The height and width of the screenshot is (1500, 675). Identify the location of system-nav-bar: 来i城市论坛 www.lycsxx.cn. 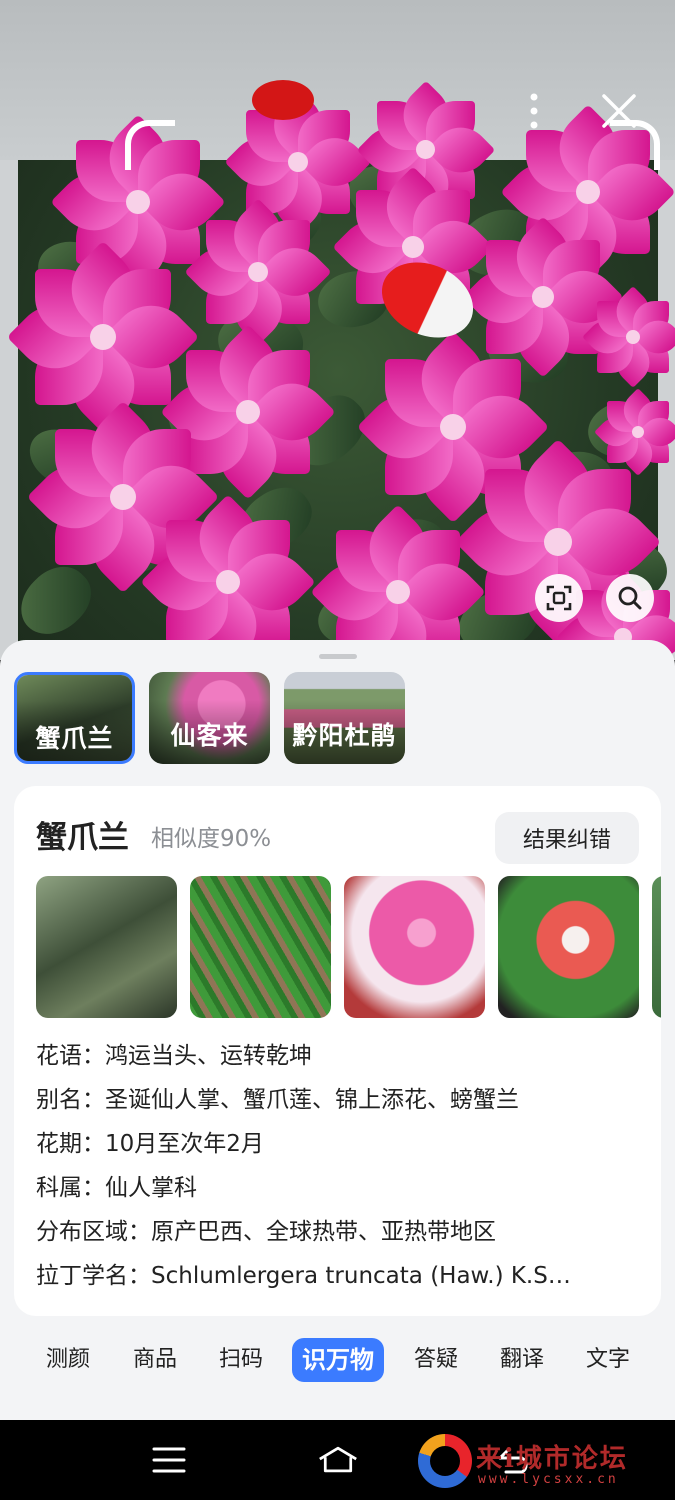
(337, 1460).